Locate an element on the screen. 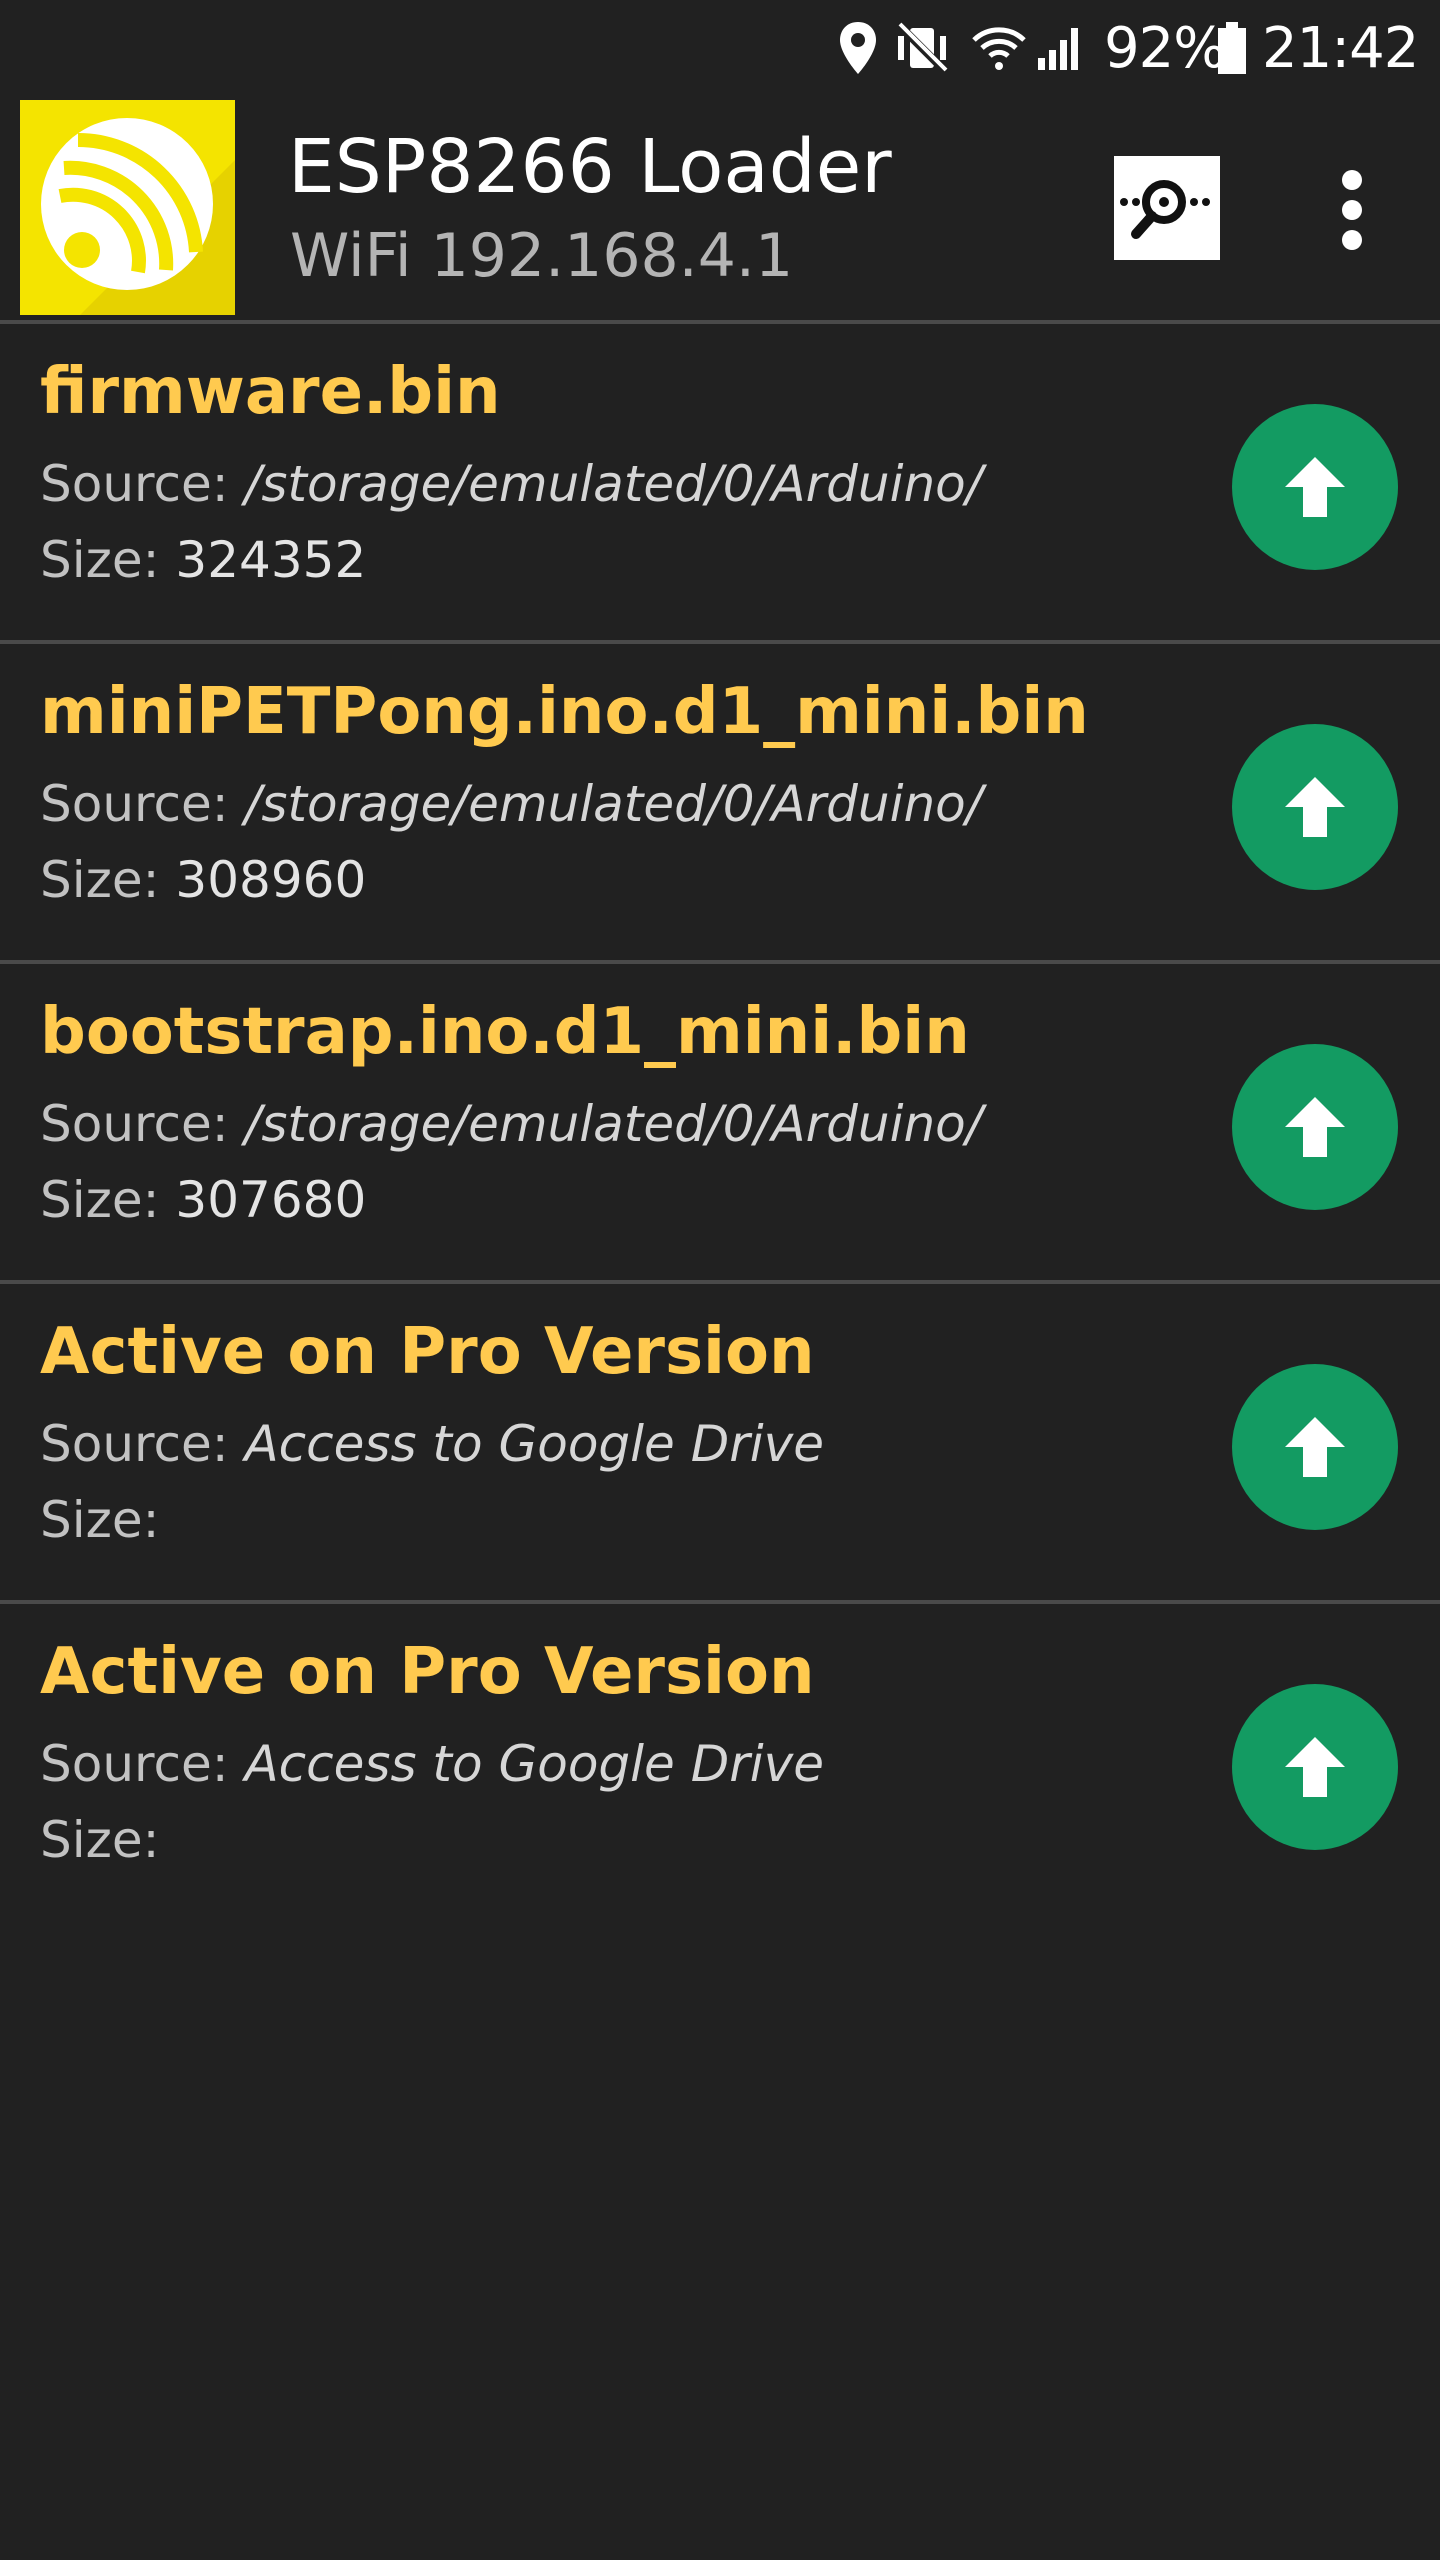 Image resolution: width=1440 pixels, height=2560 pixels. clock: 21:42 is located at coordinates (1340, 48).